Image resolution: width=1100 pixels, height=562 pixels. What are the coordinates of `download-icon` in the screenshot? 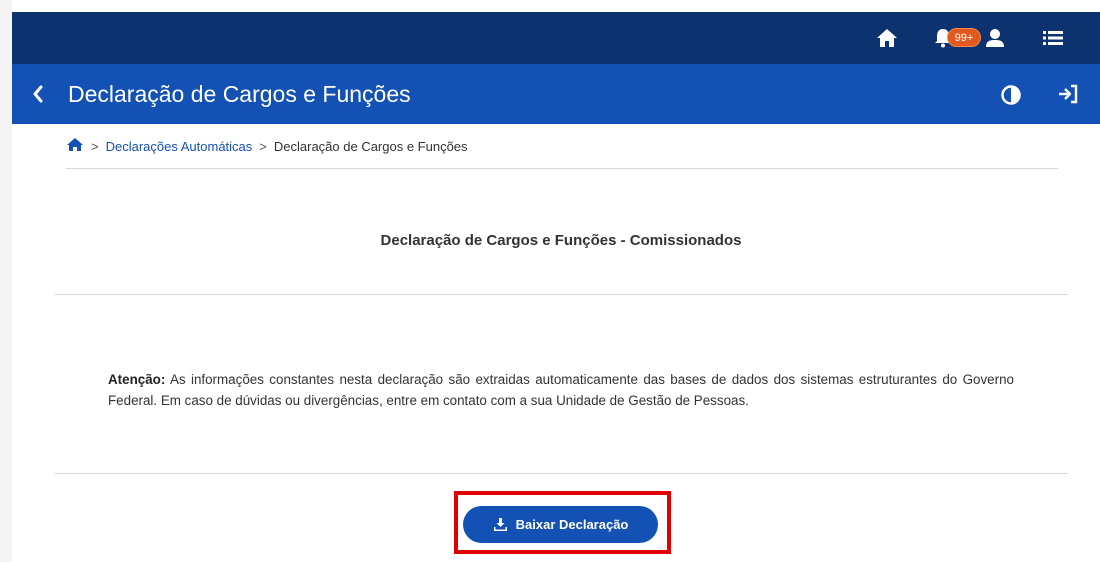 It's located at (500, 524).